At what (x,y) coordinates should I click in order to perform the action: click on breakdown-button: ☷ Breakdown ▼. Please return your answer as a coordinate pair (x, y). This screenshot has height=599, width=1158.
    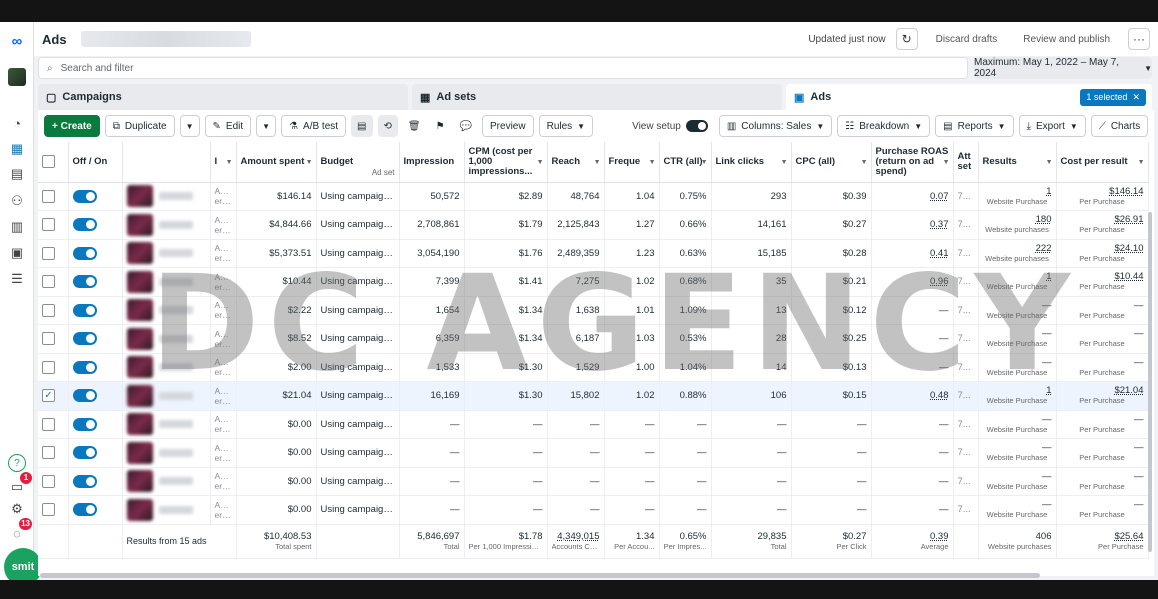
    Looking at the image, I should click on (884, 126).